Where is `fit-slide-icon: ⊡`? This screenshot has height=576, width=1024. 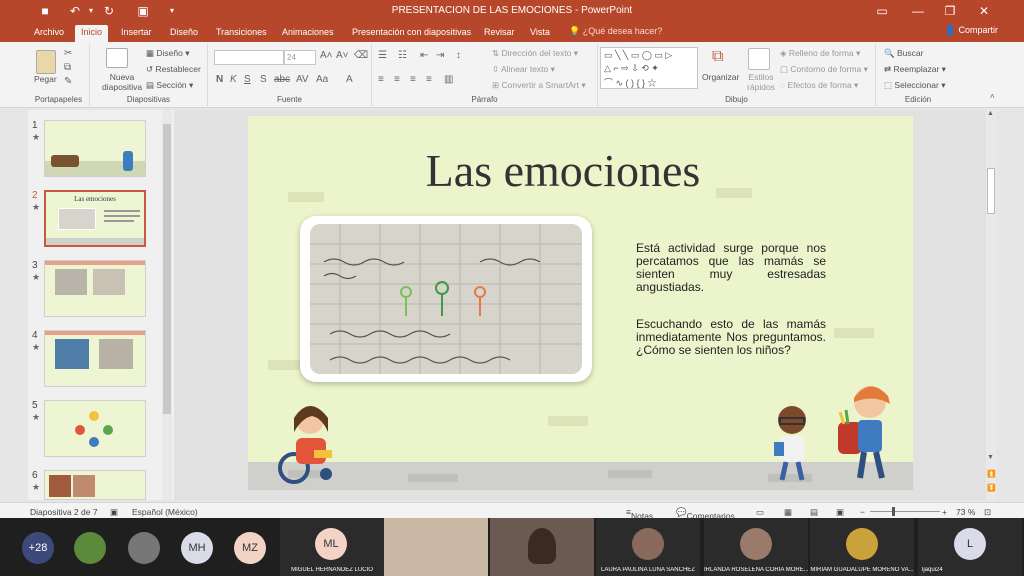 fit-slide-icon: ⊡ is located at coordinates (987, 512).